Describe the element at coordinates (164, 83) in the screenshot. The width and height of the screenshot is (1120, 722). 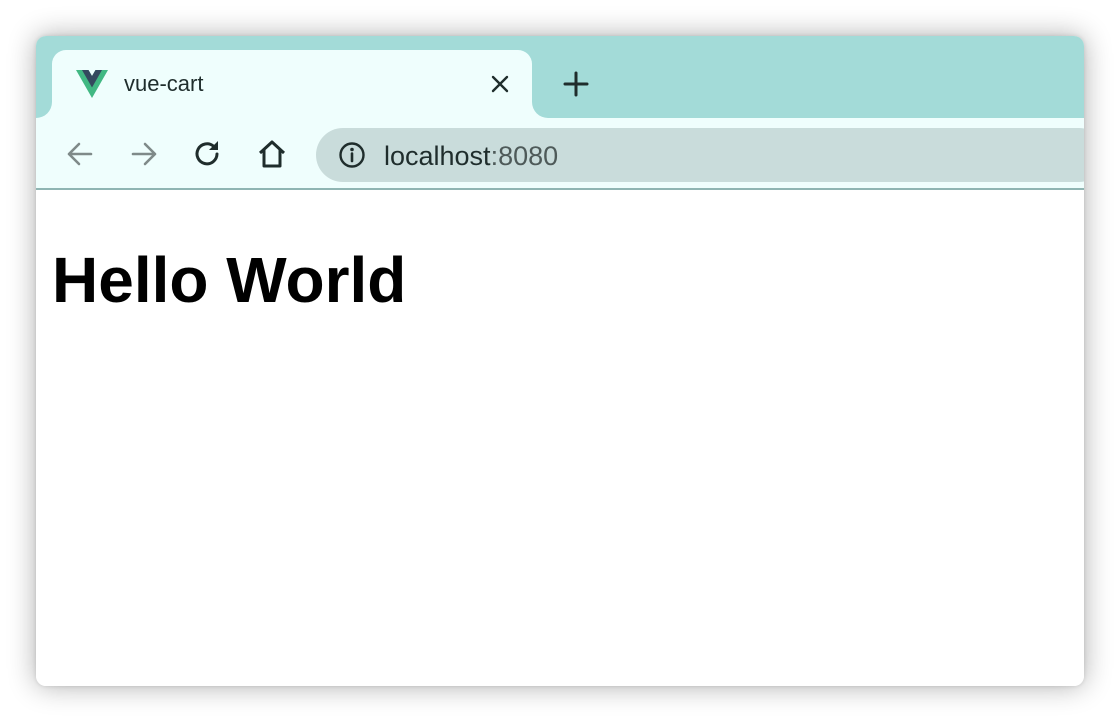
I see `tab-title: vue-cart` at that location.